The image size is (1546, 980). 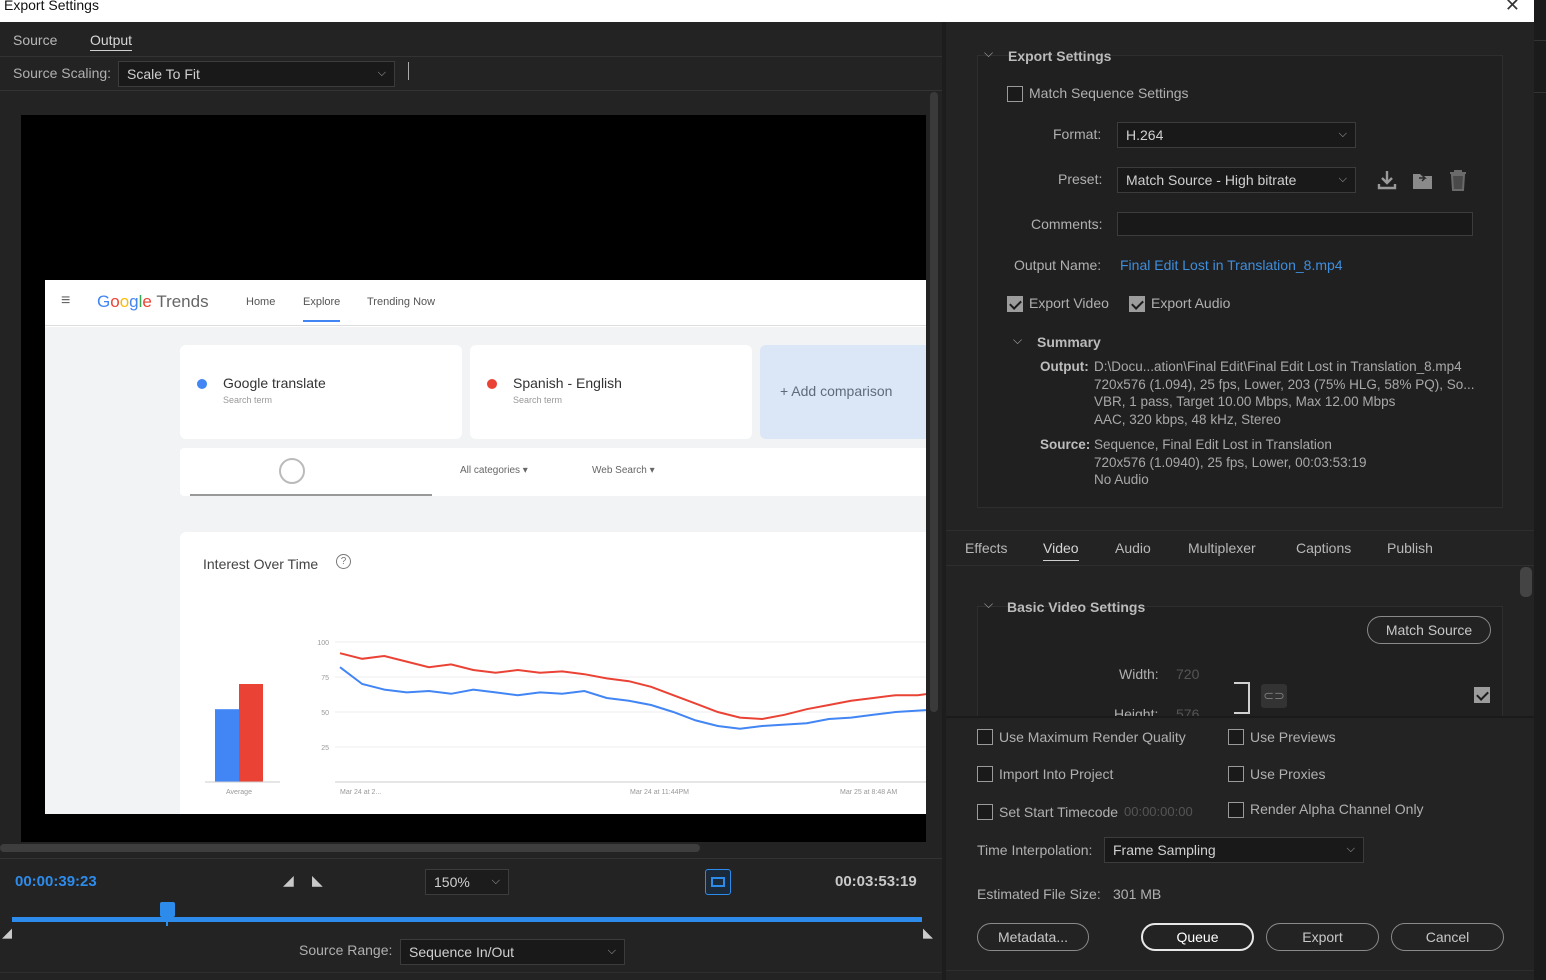 What do you see at coordinates (1236, 737) in the screenshot?
I see `use-previews-checkbox` at bounding box center [1236, 737].